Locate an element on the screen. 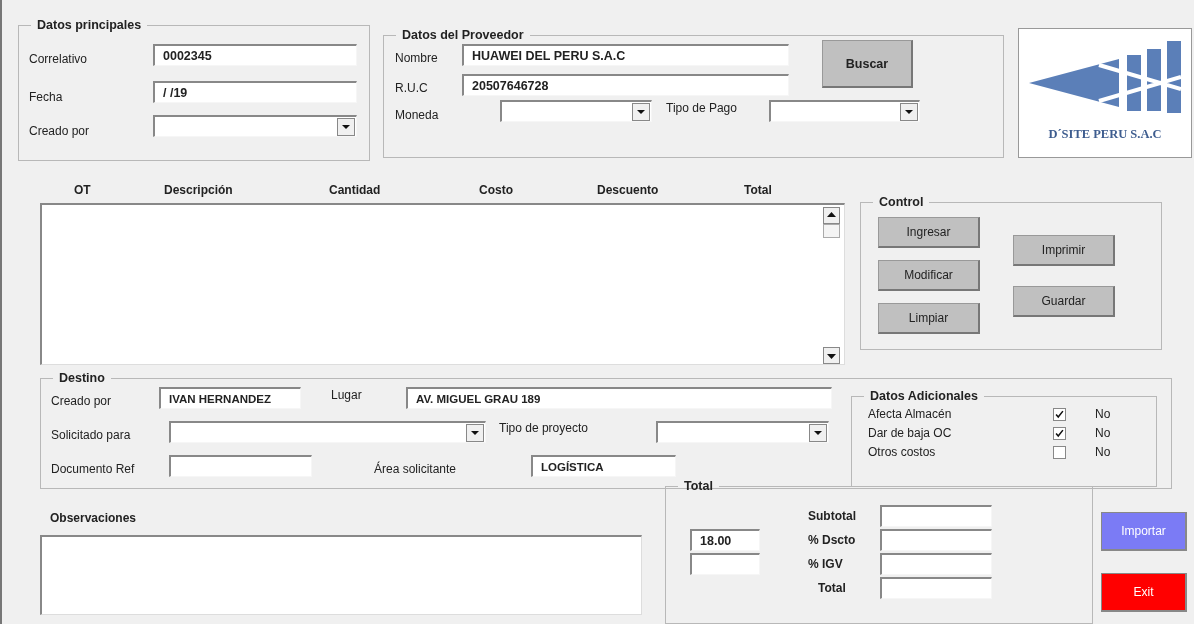  checkbox-label: Otros costos is located at coordinates (902, 452).